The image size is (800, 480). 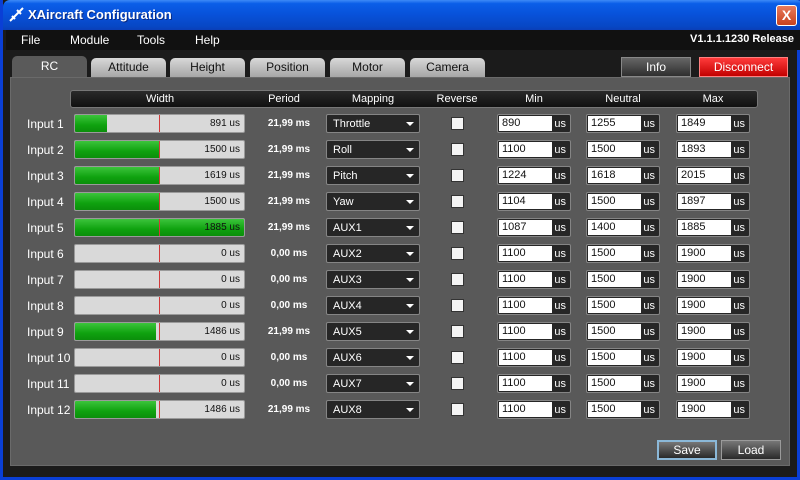 What do you see at coordinates (373, 149) in the screenshot?
I see `mapping-dropdown: Roll` at bounding box center [373, 149].